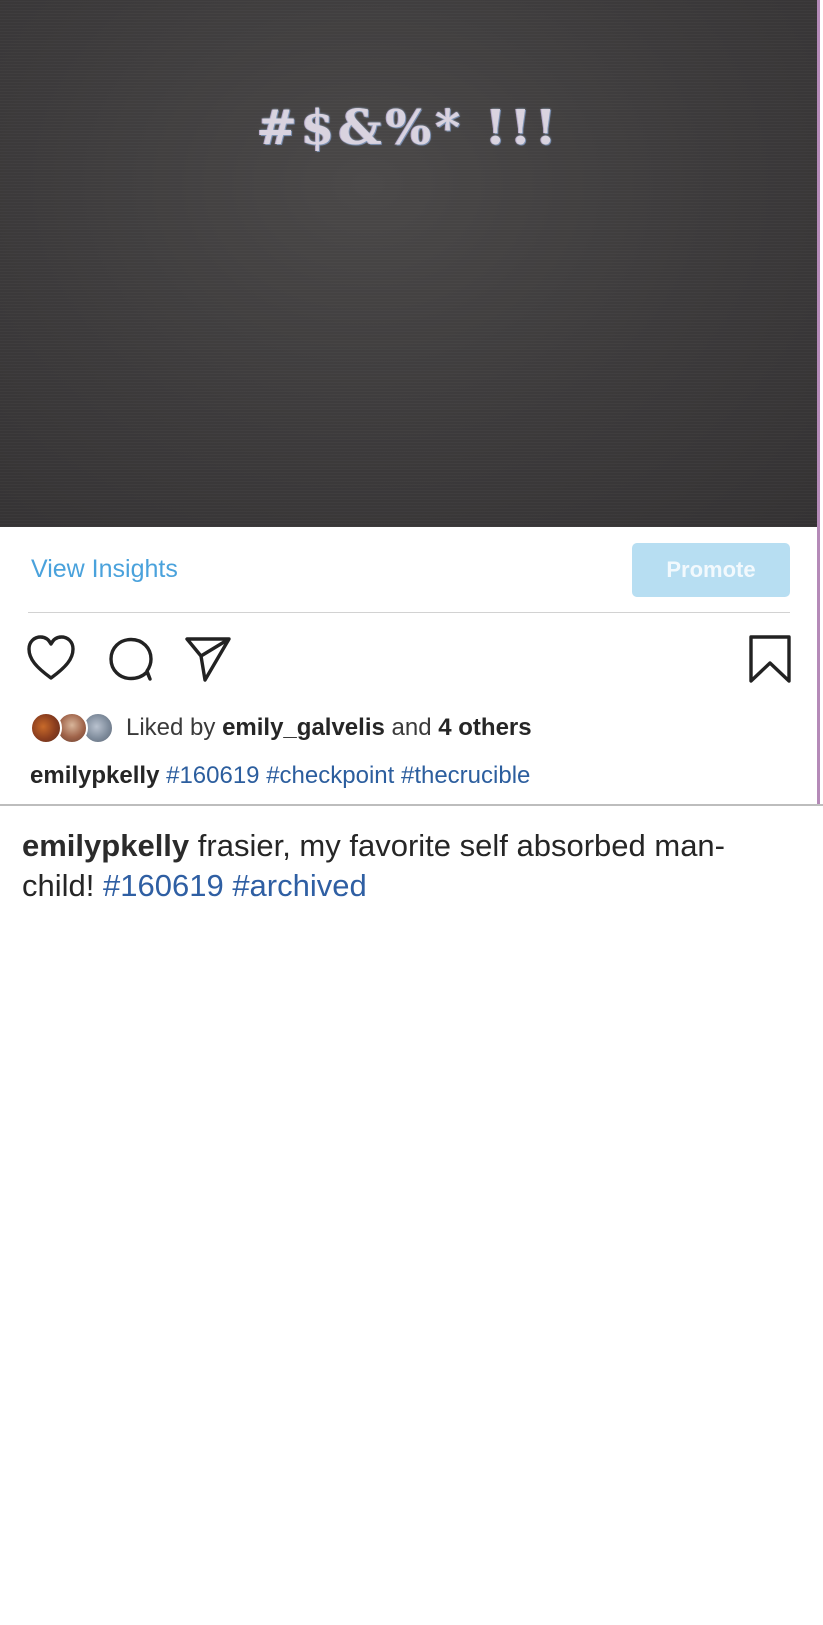 The width and height of the screenshot is (823, 1625). Describe the element at coordinates (46, 728) in the screenshot. I see `avatar` at that location.